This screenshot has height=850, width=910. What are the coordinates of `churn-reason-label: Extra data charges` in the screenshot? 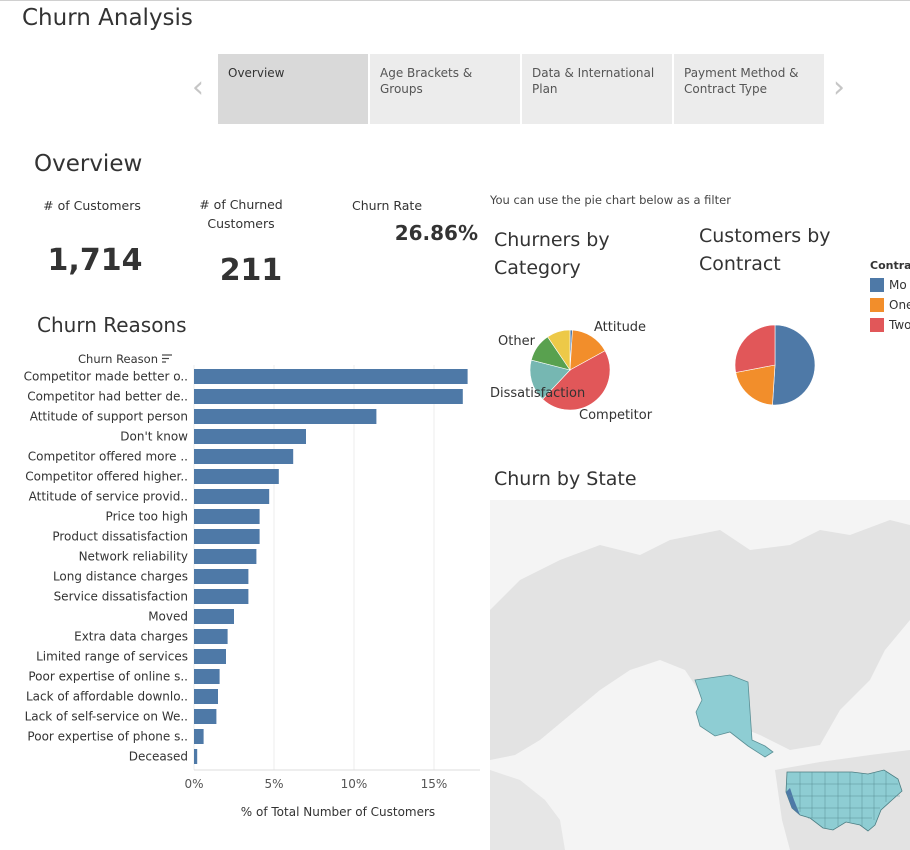 It's located at (131, 637).